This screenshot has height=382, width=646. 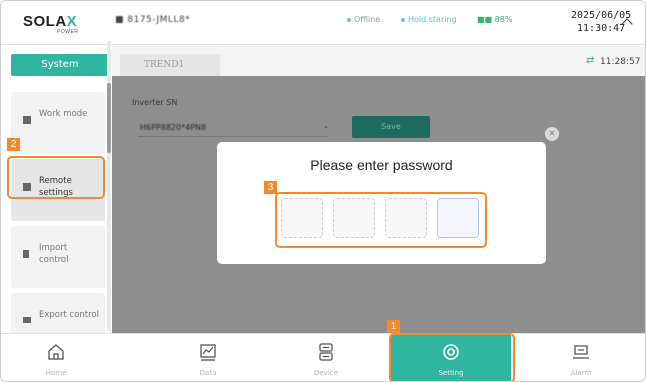 I want to click on nav-home: Home, so click(x=56, y=357).